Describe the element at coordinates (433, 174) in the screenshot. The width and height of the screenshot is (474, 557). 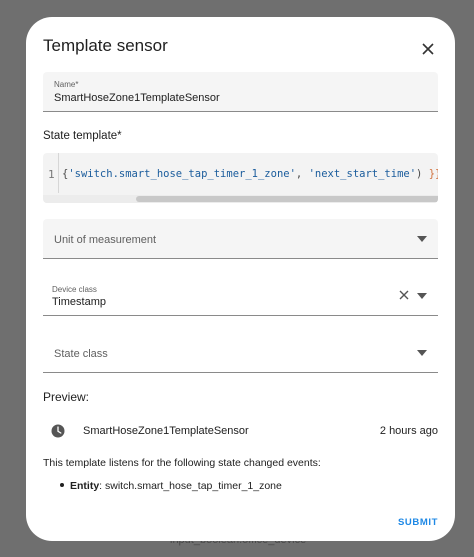
I see `code-close-brace: }}` at that location.